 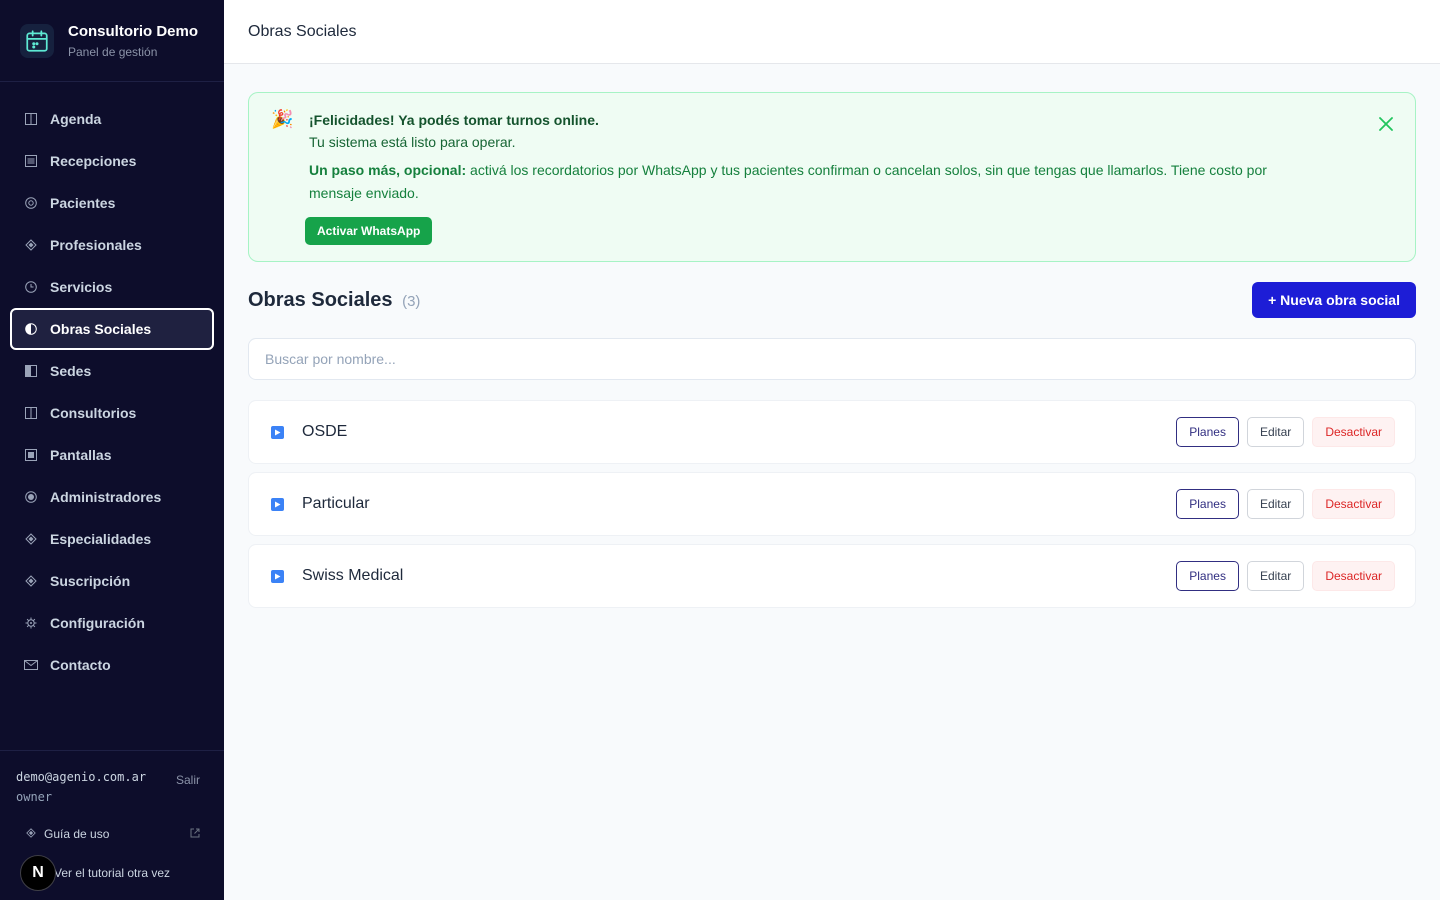 What do you see at coordinates (31, 665) in the screenshot?
I see `mail-icon` at bounding box center [31, 665].